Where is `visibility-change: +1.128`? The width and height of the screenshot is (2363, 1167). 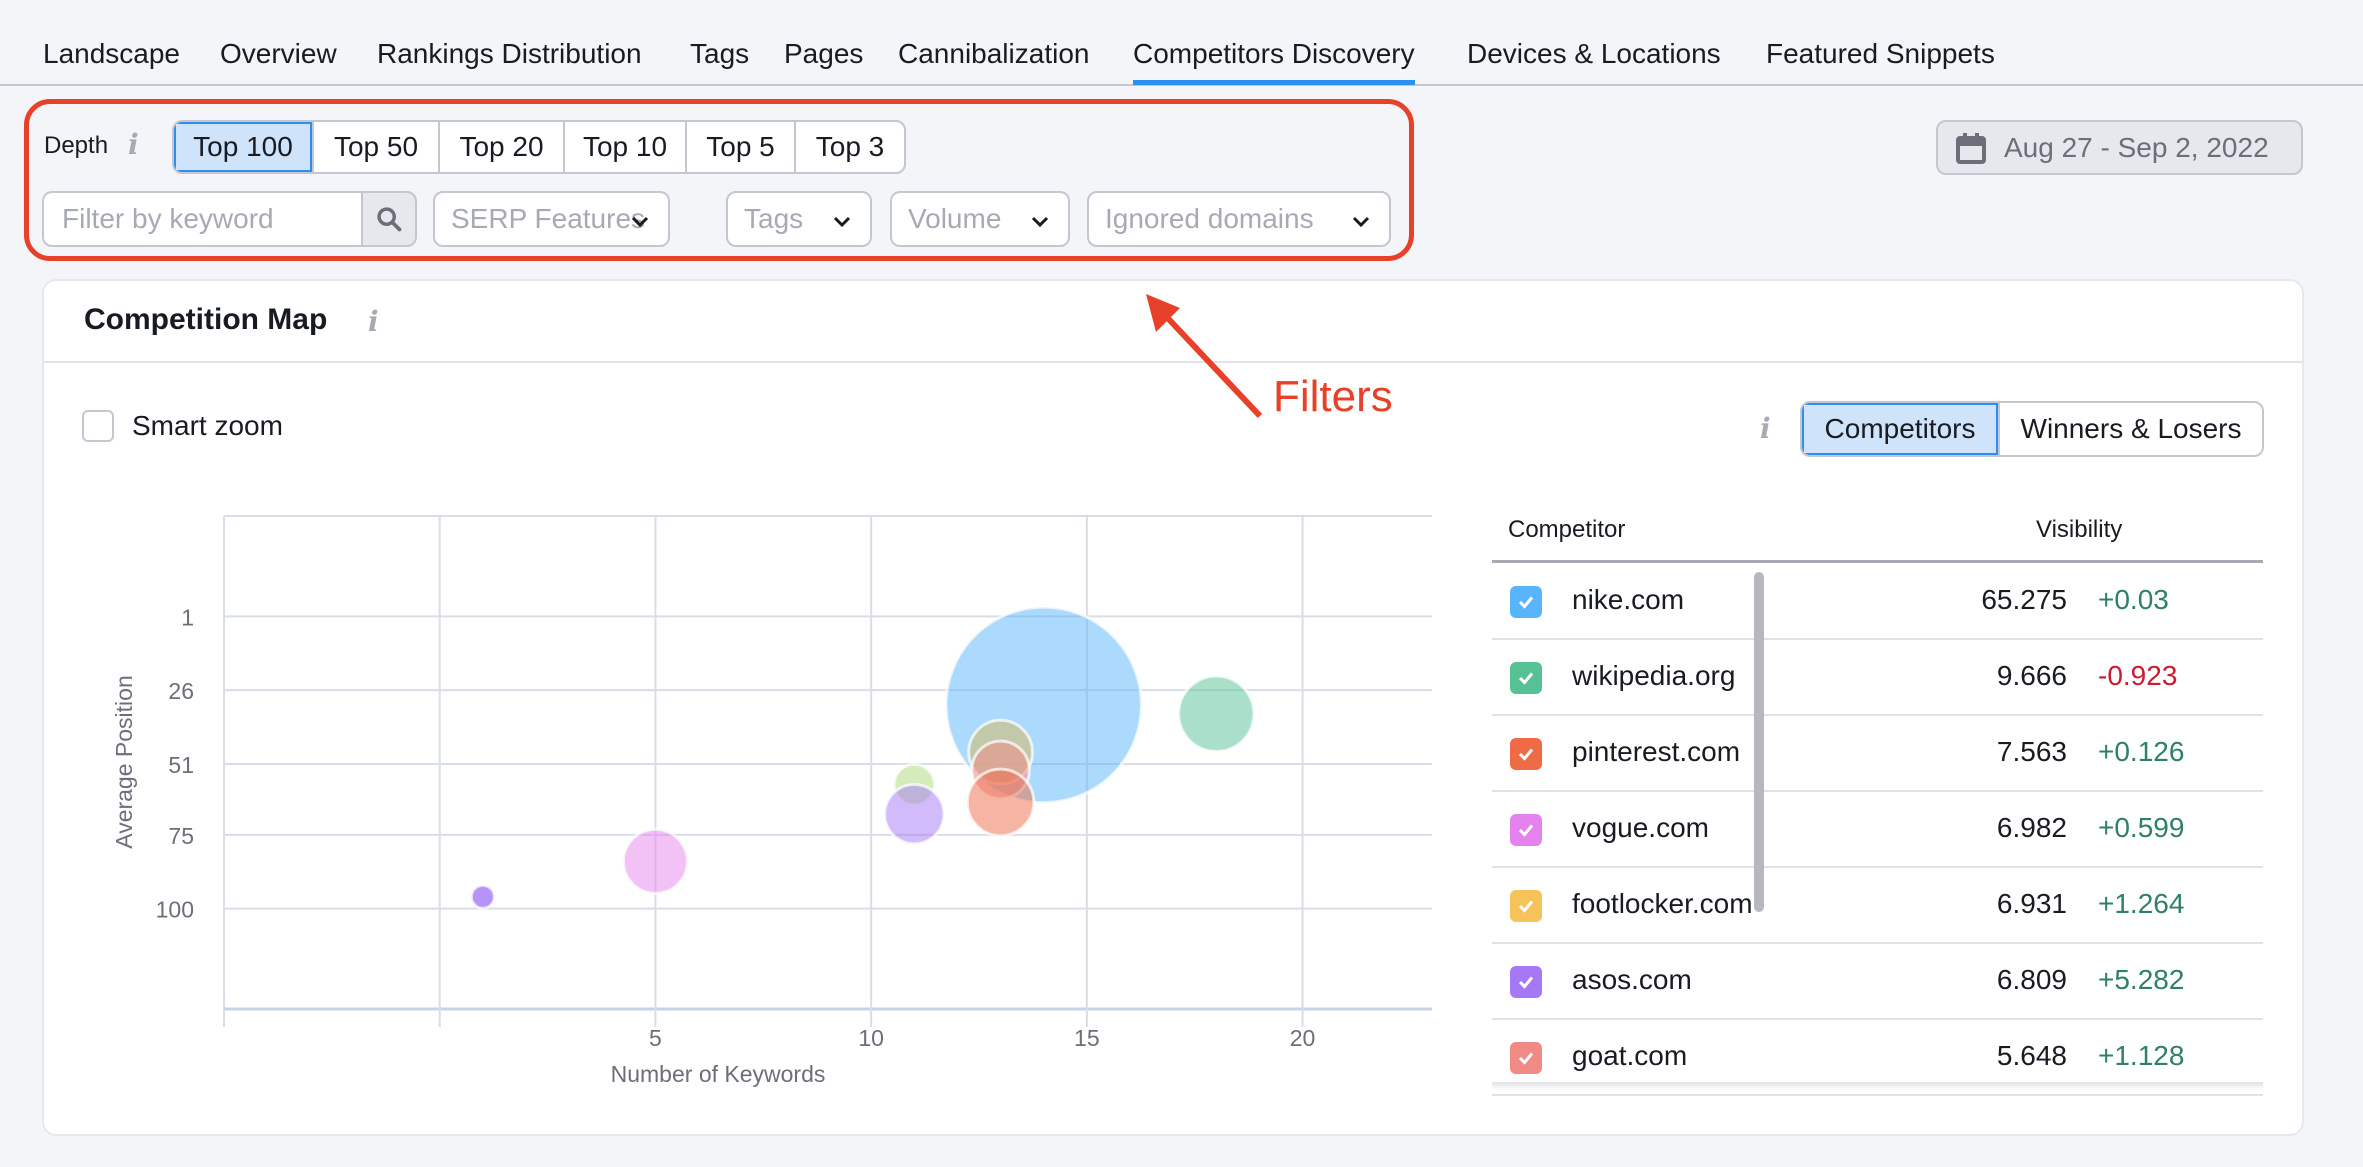
visibility-change: +1.128 is located at coordinates (2141, 1055).